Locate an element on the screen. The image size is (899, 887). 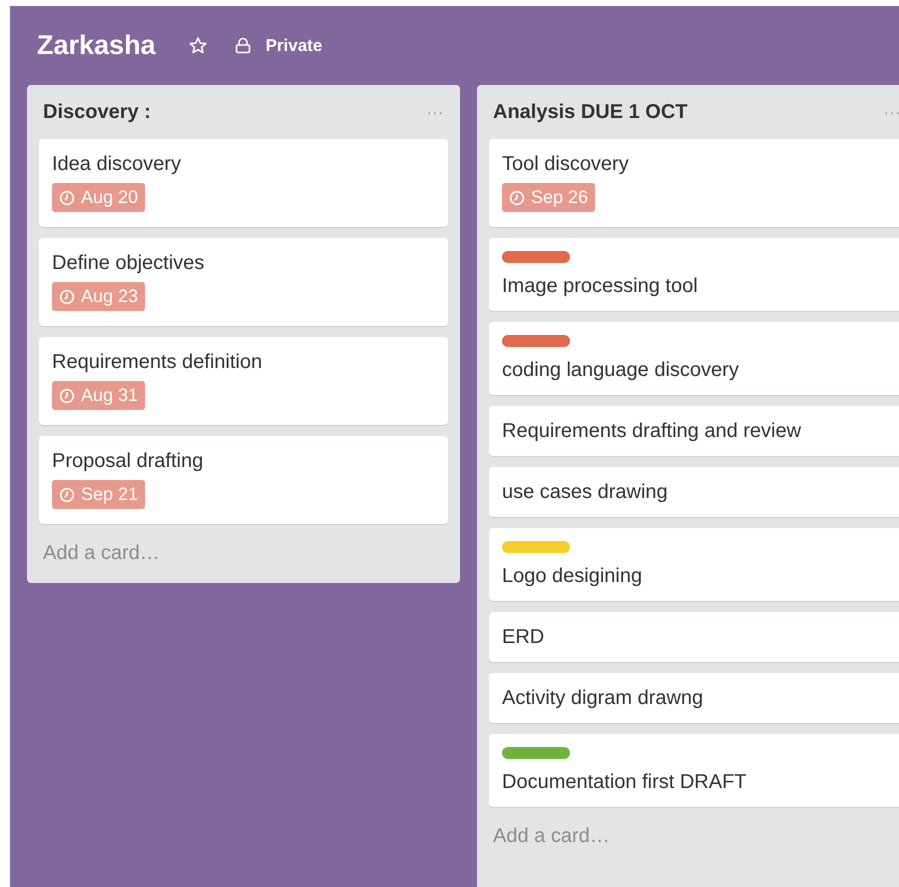
task-card: use cases drawing is located at coordinates (694, 492).